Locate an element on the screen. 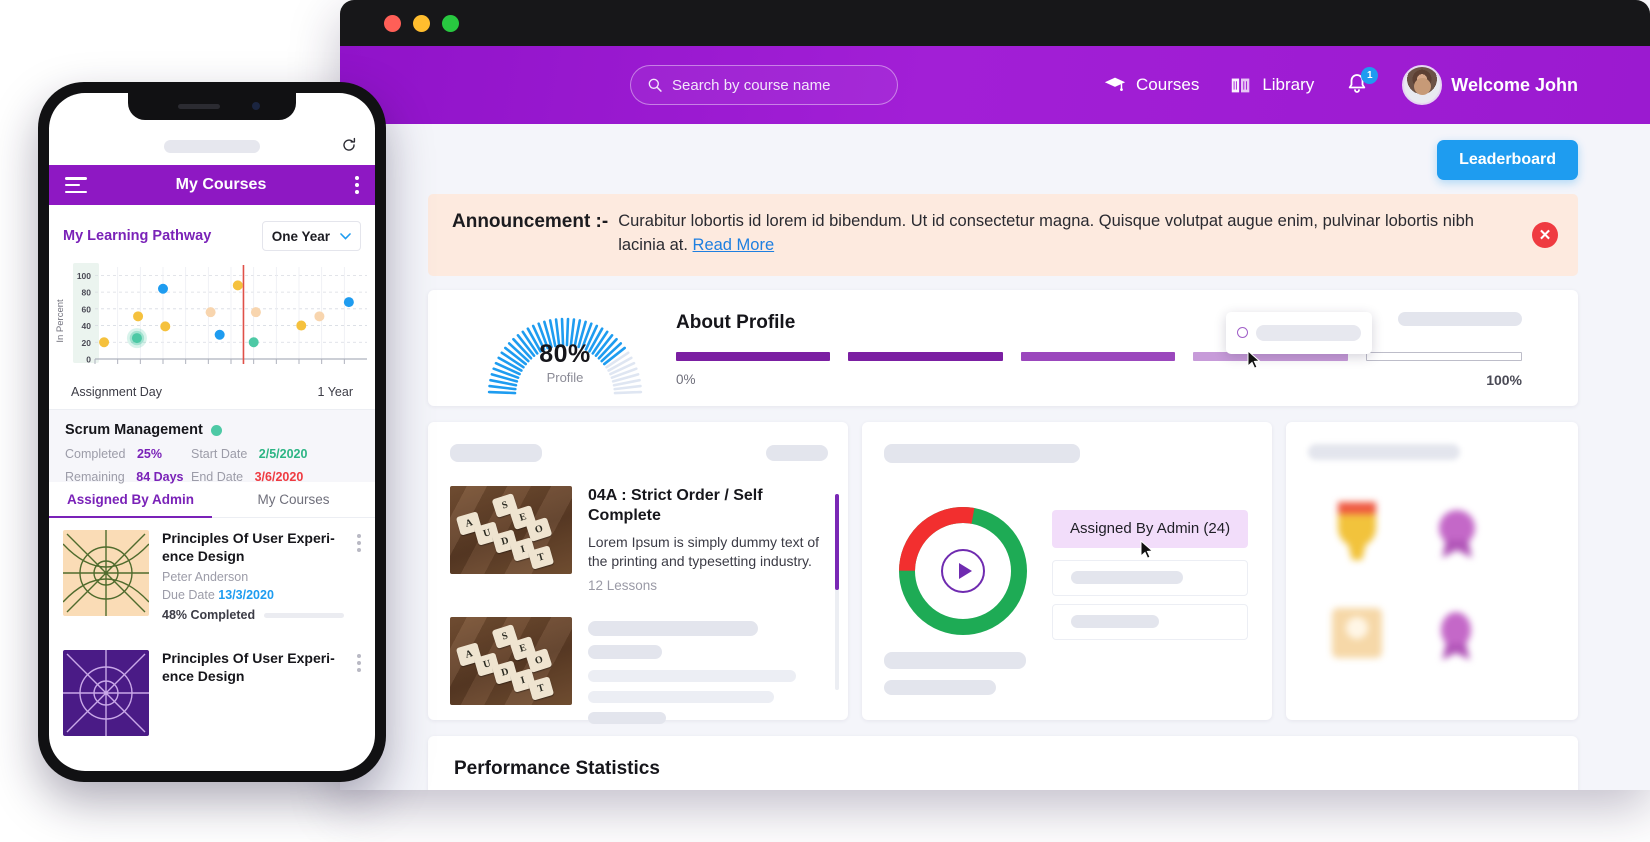 The image size is (1650, 842). search-placeholder: Search by course name is located at coordinates (751, 85).